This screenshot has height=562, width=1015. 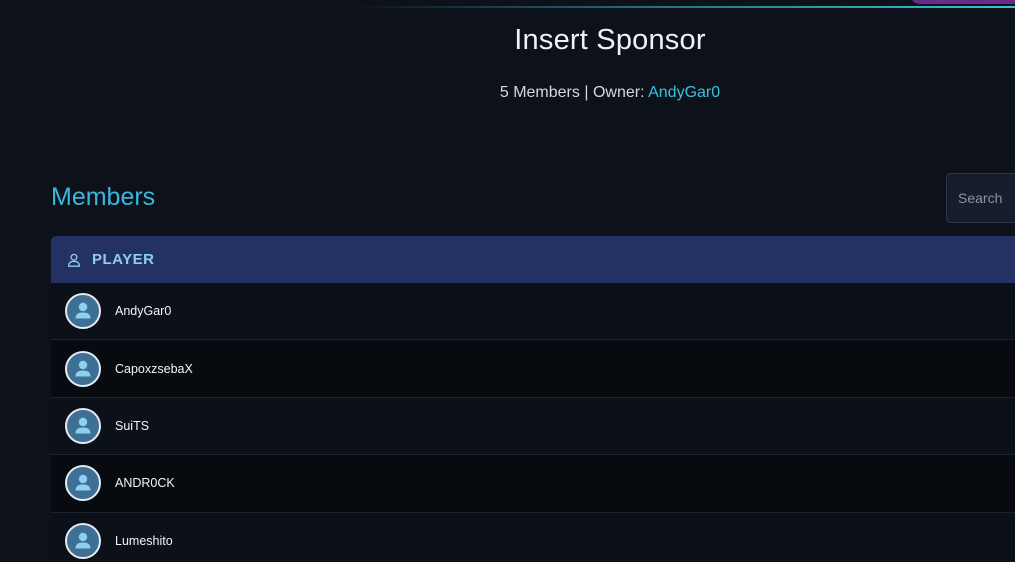 I want to click on member-row: CapoxzsebaX, so click(x=533, y=369).